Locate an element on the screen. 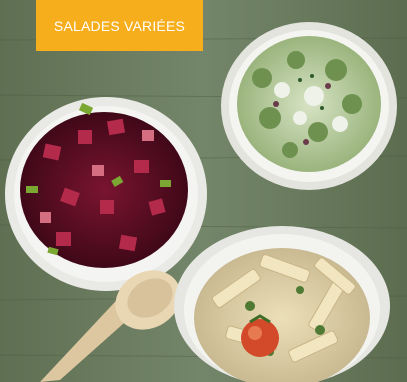 The height and width of the screenshot is (382, 407). banner-label: SALADES VARIÉES is located at coordinates (119, 25).